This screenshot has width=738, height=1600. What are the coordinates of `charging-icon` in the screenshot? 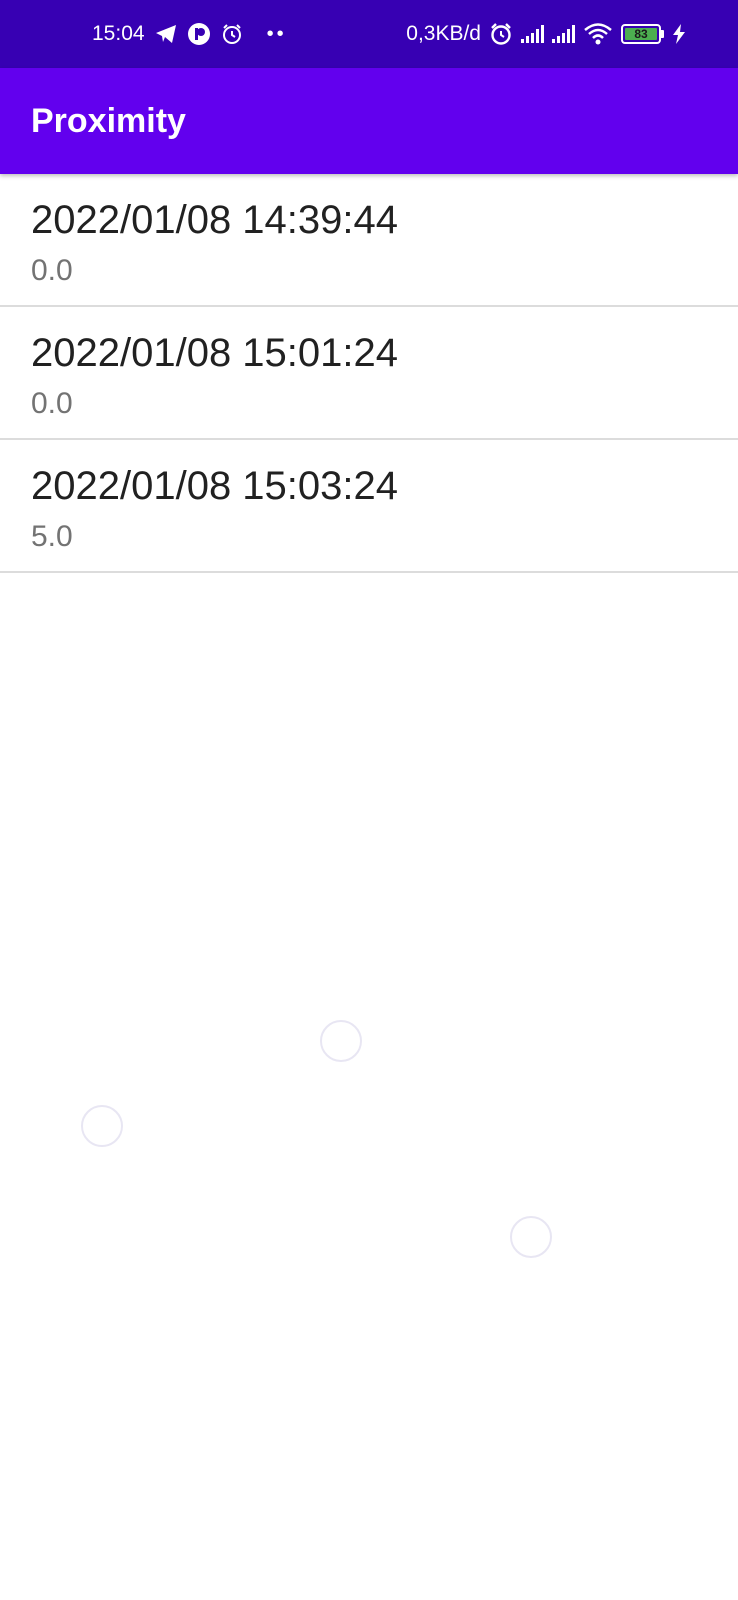 It's located at (679, 34).